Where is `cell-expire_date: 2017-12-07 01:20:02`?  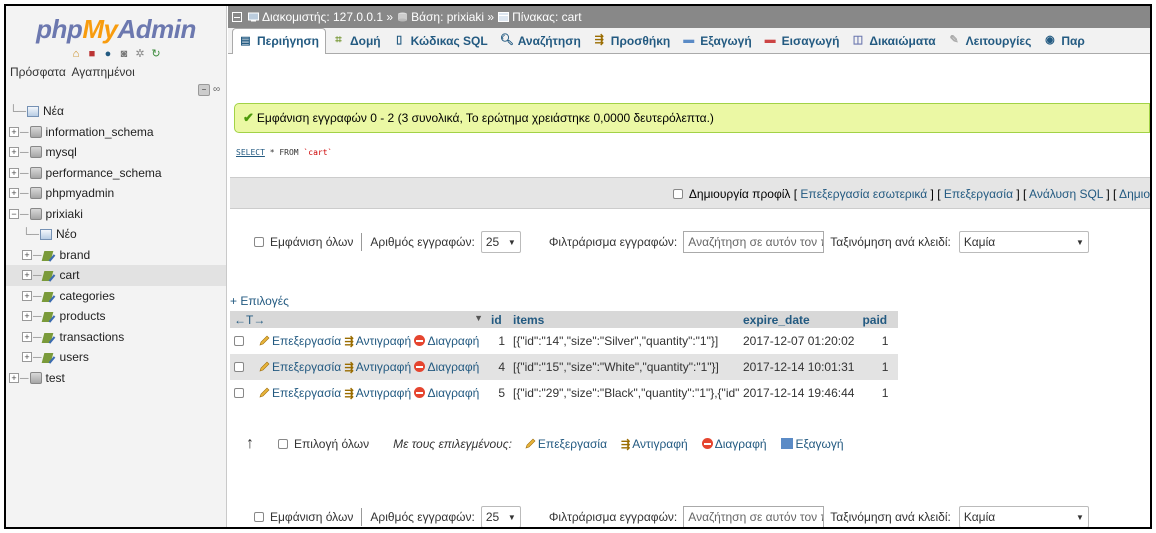 cell-expire_date: 2017-12-07 01:20:02 is located at coordinates (799, 341).